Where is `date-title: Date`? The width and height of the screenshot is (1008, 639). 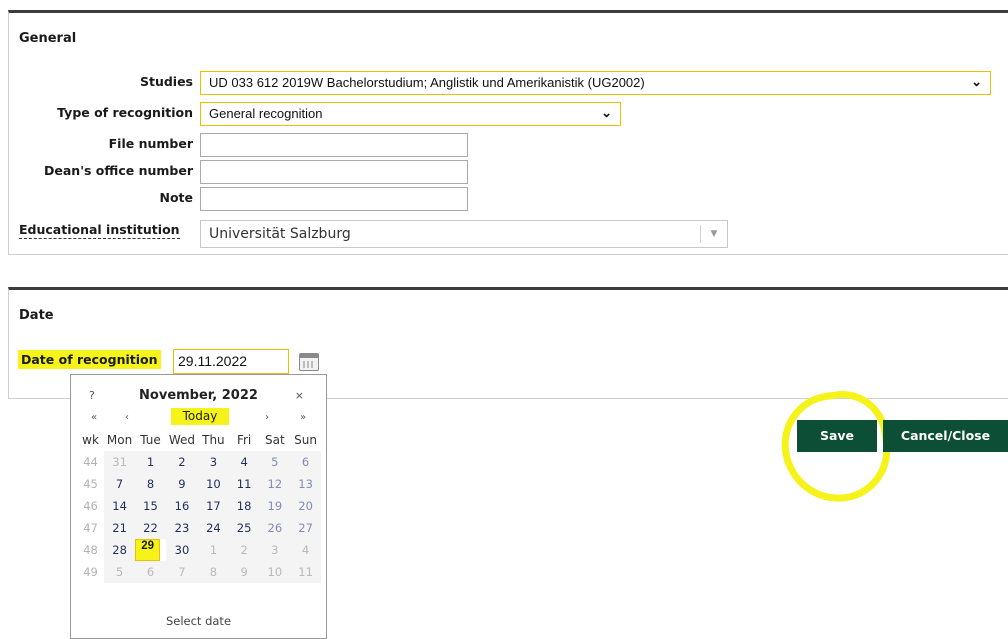 date-title: Date is located at coordinates (36, 315).